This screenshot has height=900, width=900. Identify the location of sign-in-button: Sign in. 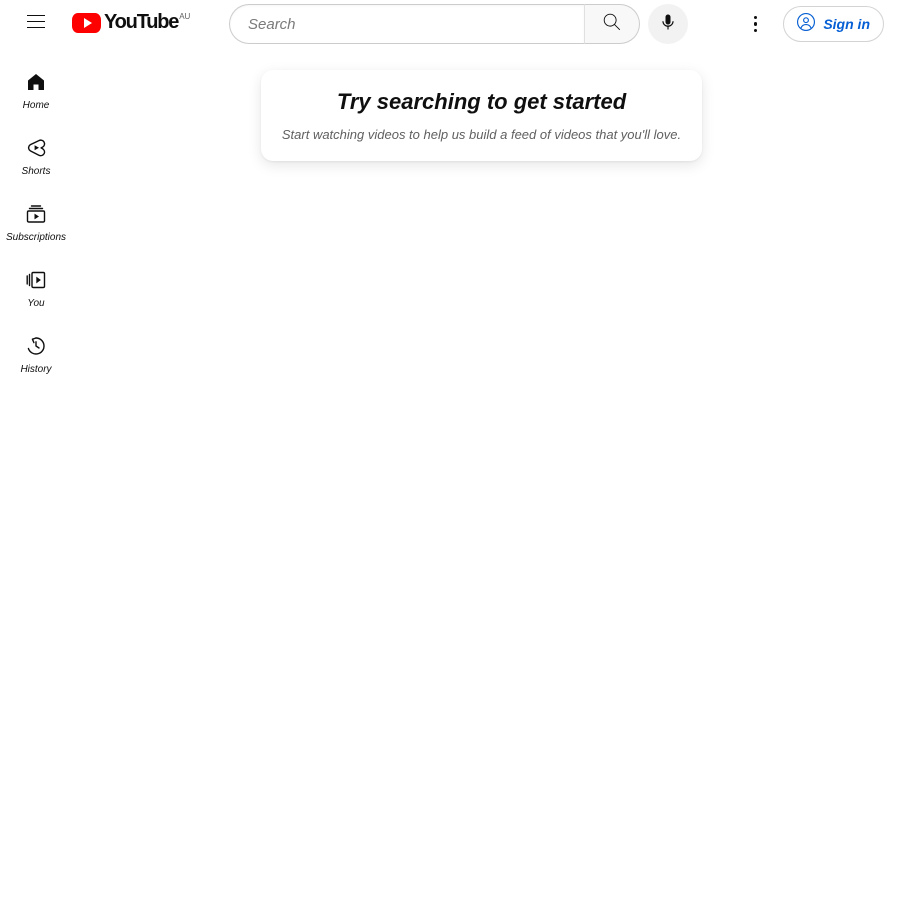
(833, 24).